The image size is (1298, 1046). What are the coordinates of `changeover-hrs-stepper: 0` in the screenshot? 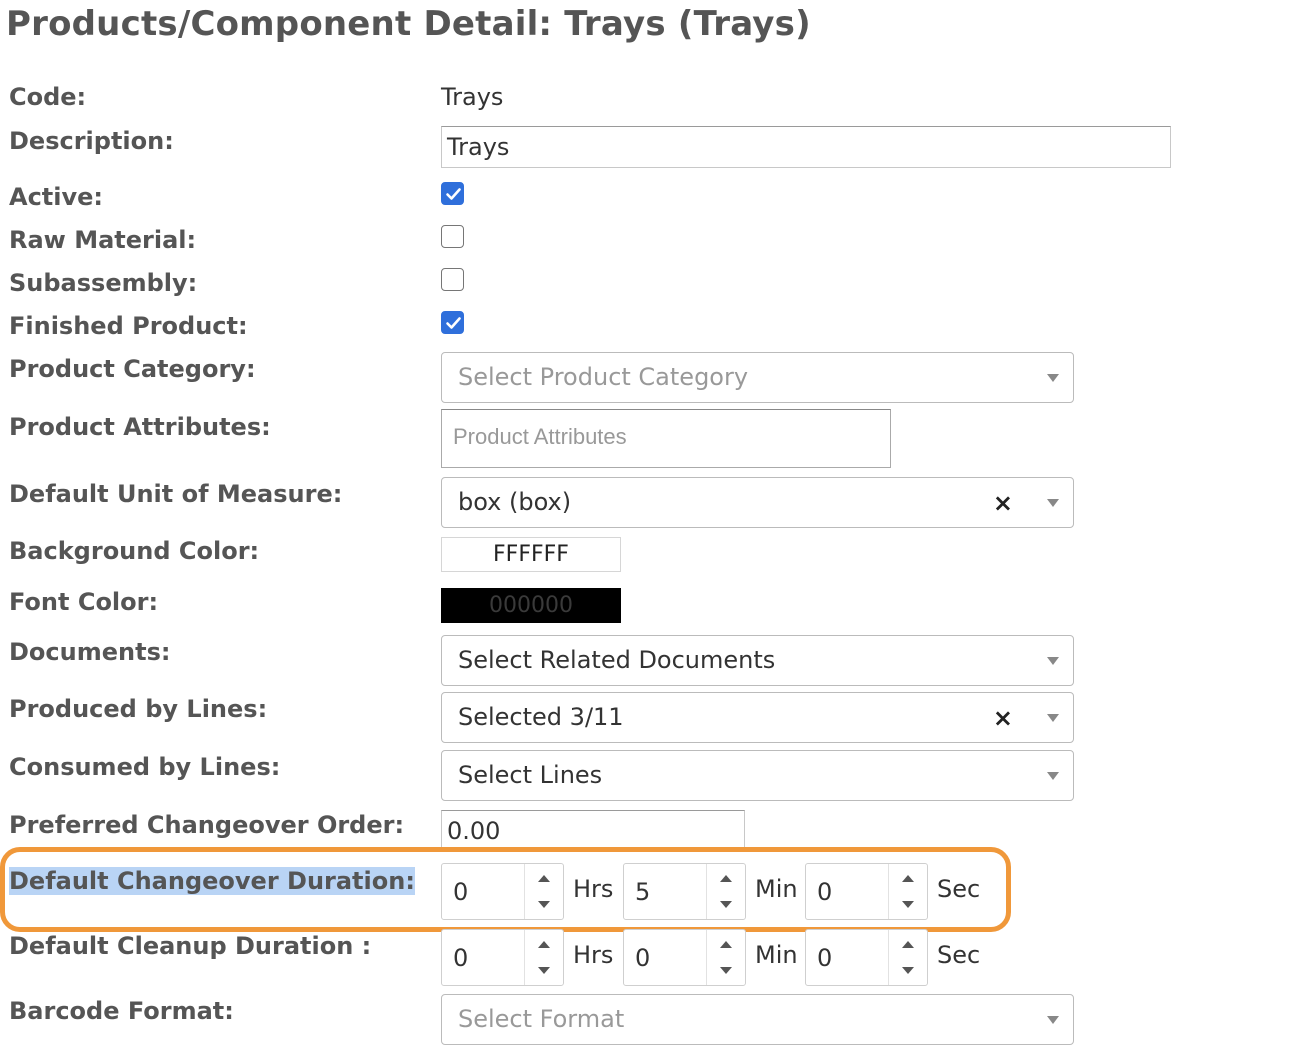 It's located at (502, 891).